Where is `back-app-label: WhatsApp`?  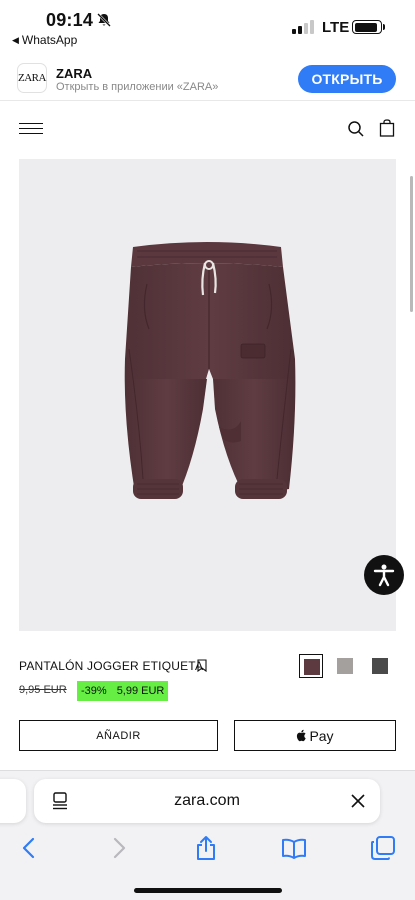
back-app-label: WhatsApp is located at coordinates (49, 40).